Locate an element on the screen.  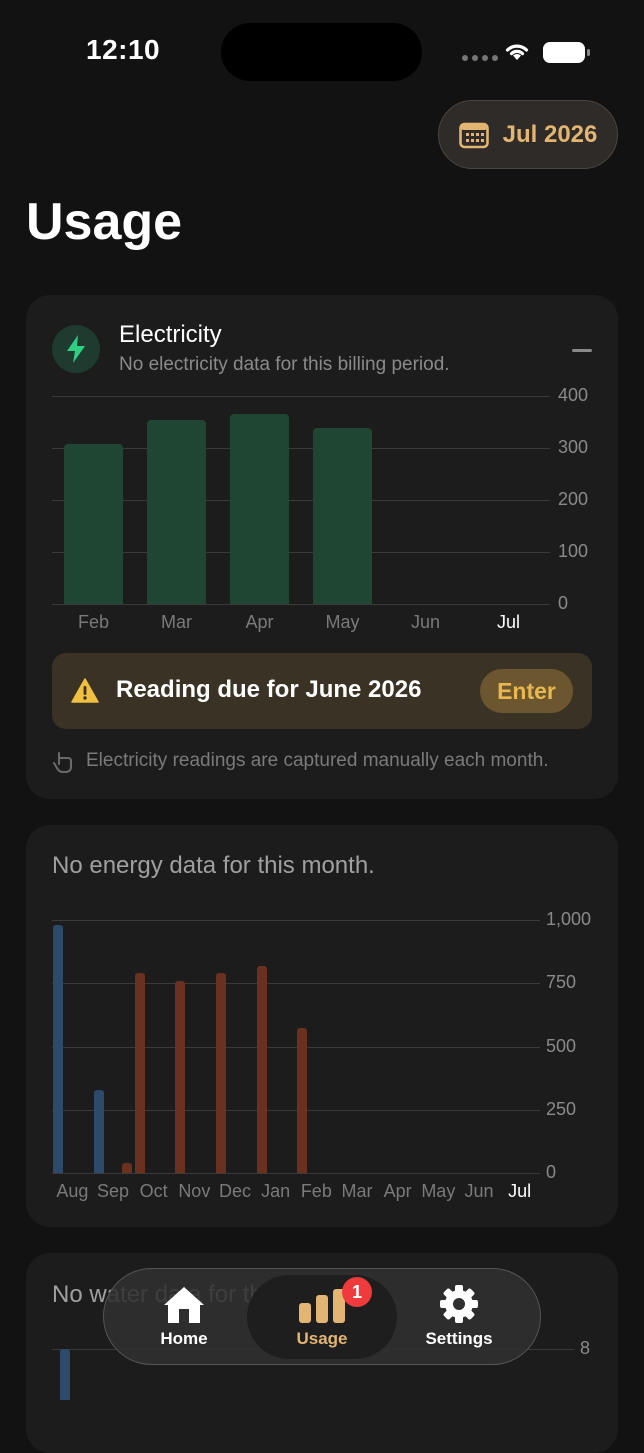
tab-settings: Settings is located at coordinates (459, 1317).